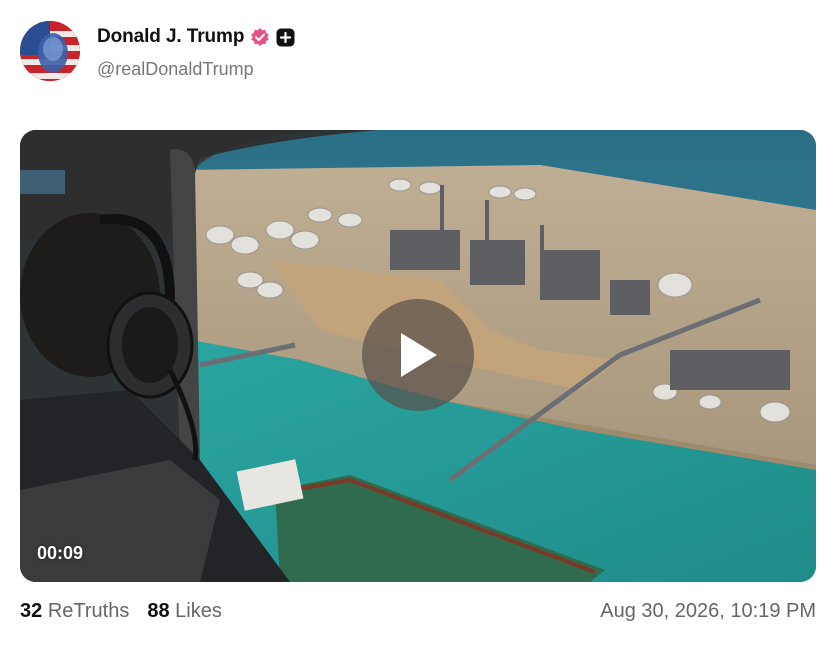  What do you see at coordinates (60, 553) in the screenshot?
I see `video-duration: 00:09` at bounding box center [60, 553].